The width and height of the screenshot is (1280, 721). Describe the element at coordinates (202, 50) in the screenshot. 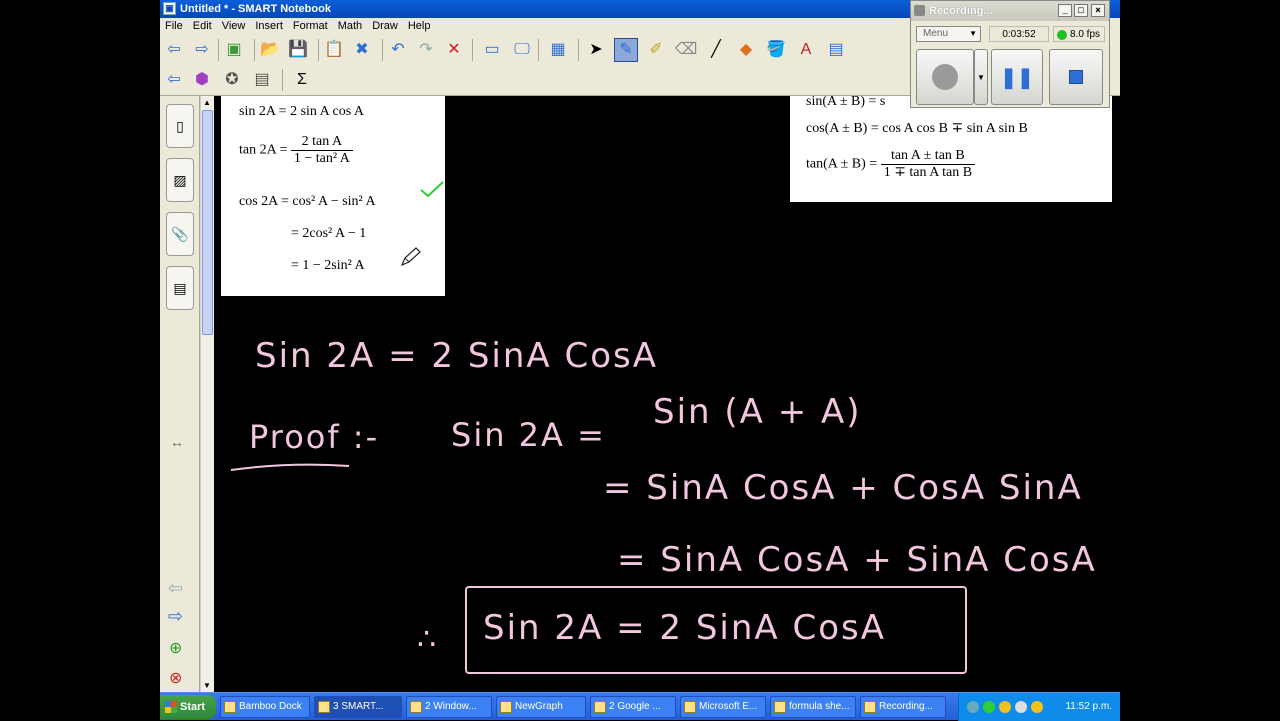

I see `forward-arrow-button: ⇨` at that location.